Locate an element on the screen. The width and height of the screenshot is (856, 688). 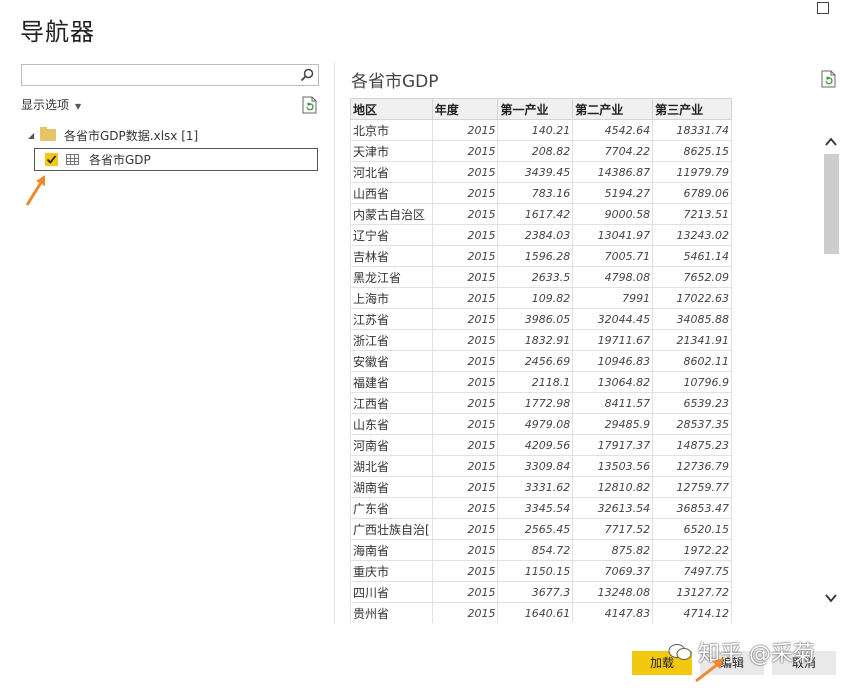
table-cell: 1596.28 is located at coordinates (535, 256).